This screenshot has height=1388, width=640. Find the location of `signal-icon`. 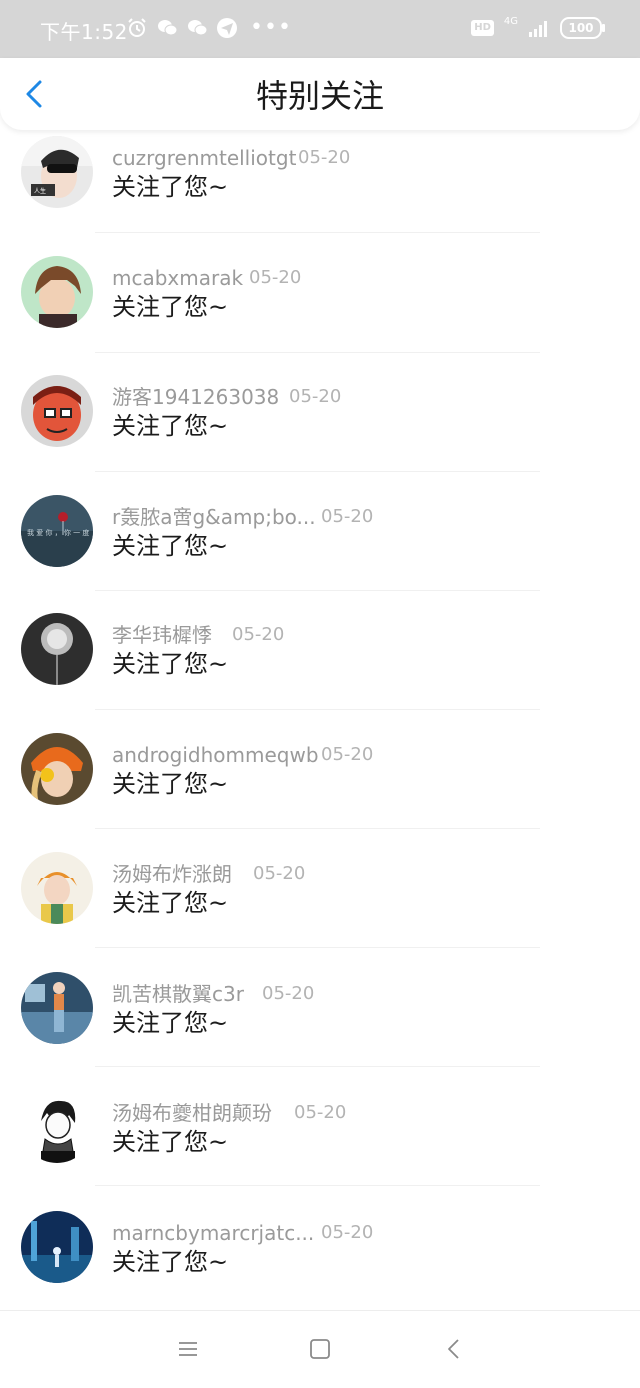

signal-icon is located at coordinates (538, 29).